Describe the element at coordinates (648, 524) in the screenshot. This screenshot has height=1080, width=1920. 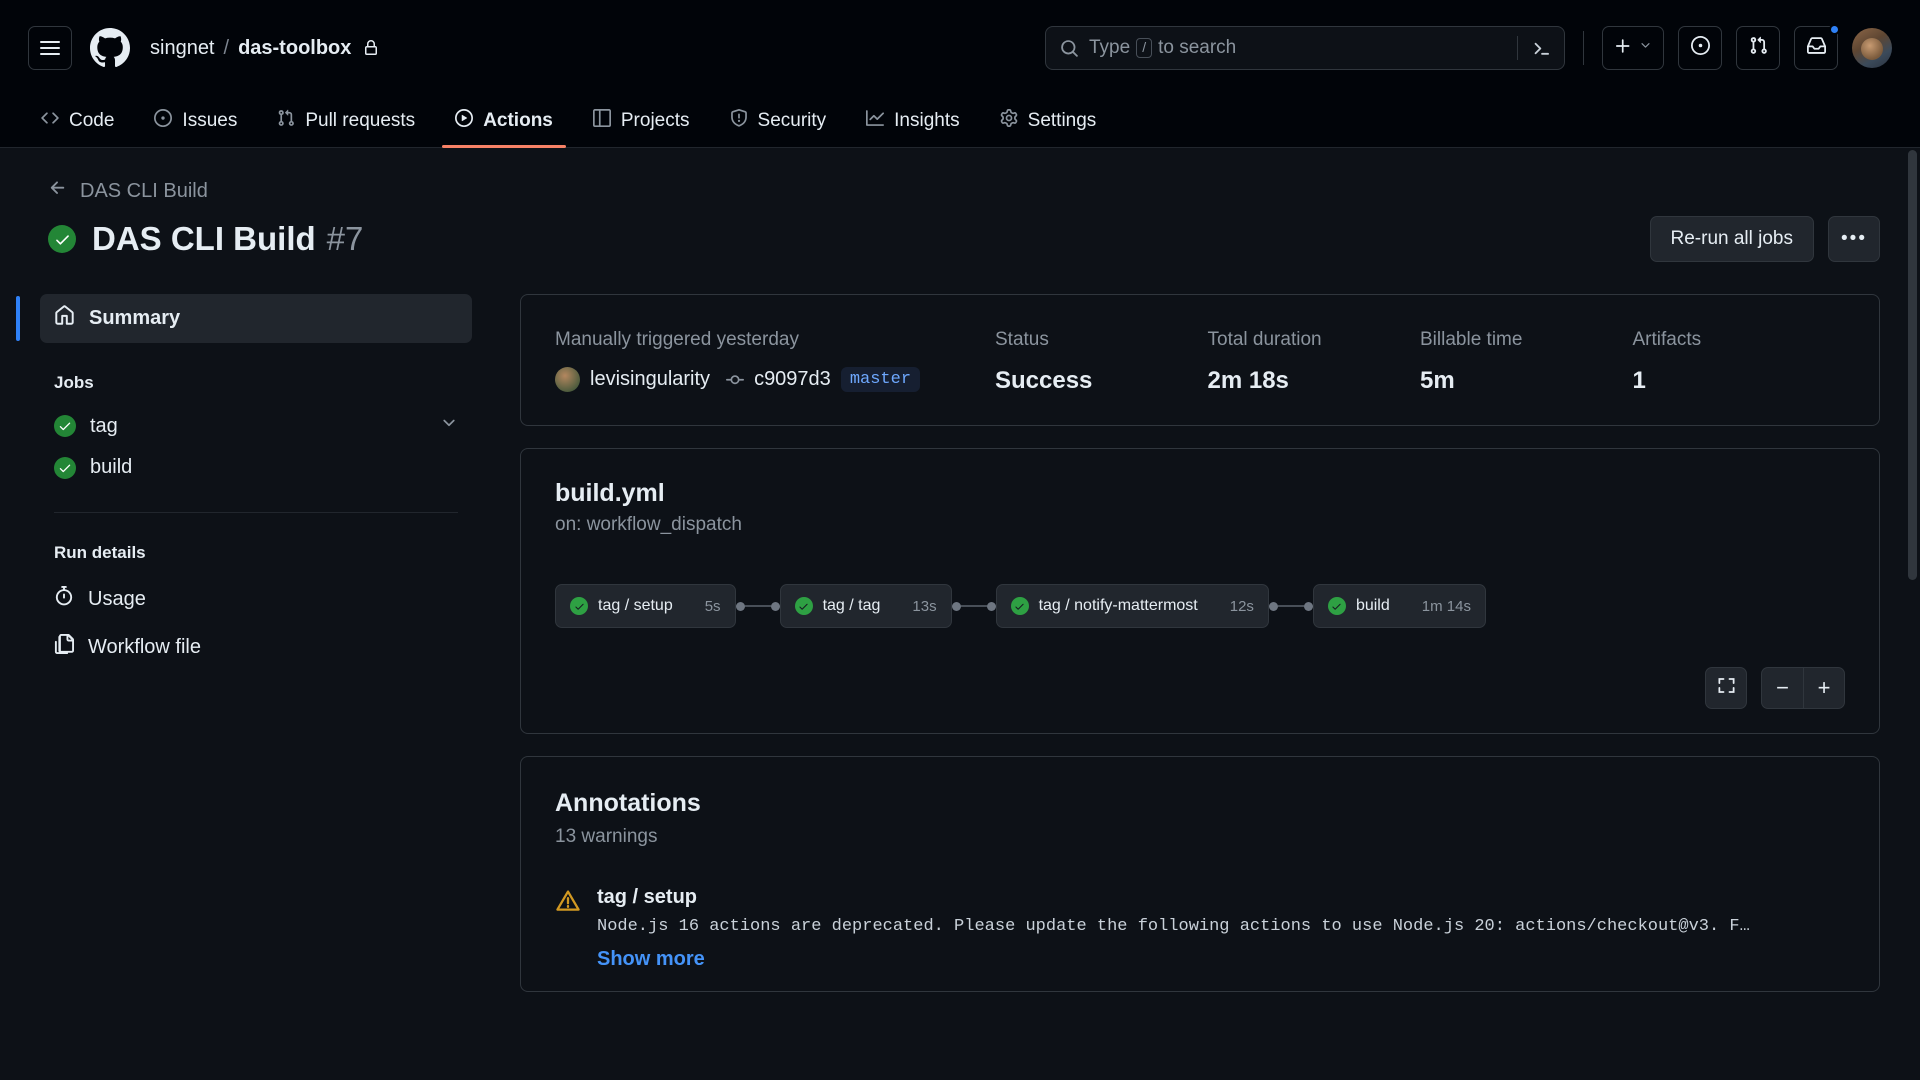
I see `workflow-trigger: on: workflow_dispatch` at that location.